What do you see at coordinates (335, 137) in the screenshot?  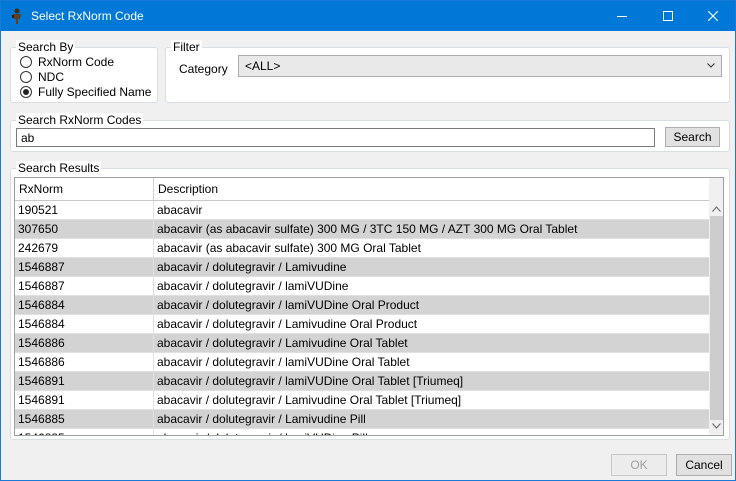 I see `search-input` at bounding box center [335, 137].